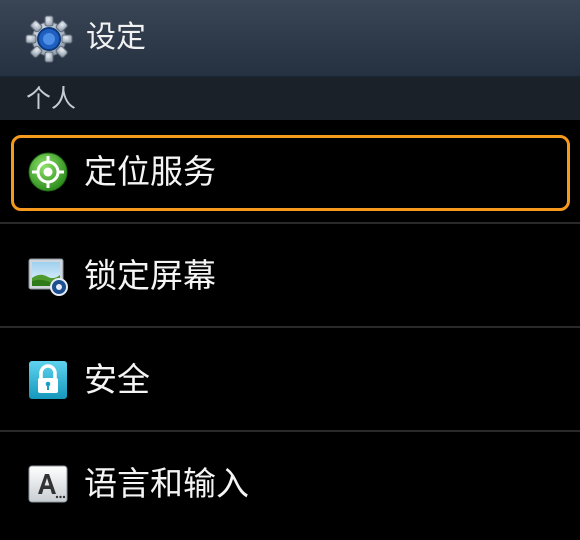  I want to click on language-input-icon, so click(48, 484).